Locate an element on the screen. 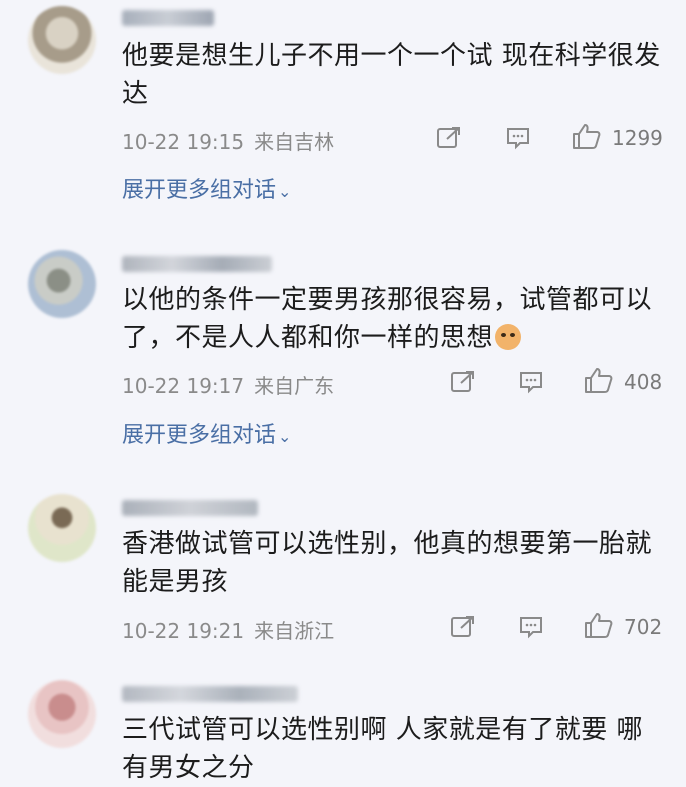  comment-time: 10-22 19:17 is located at coordinates (183, 386).